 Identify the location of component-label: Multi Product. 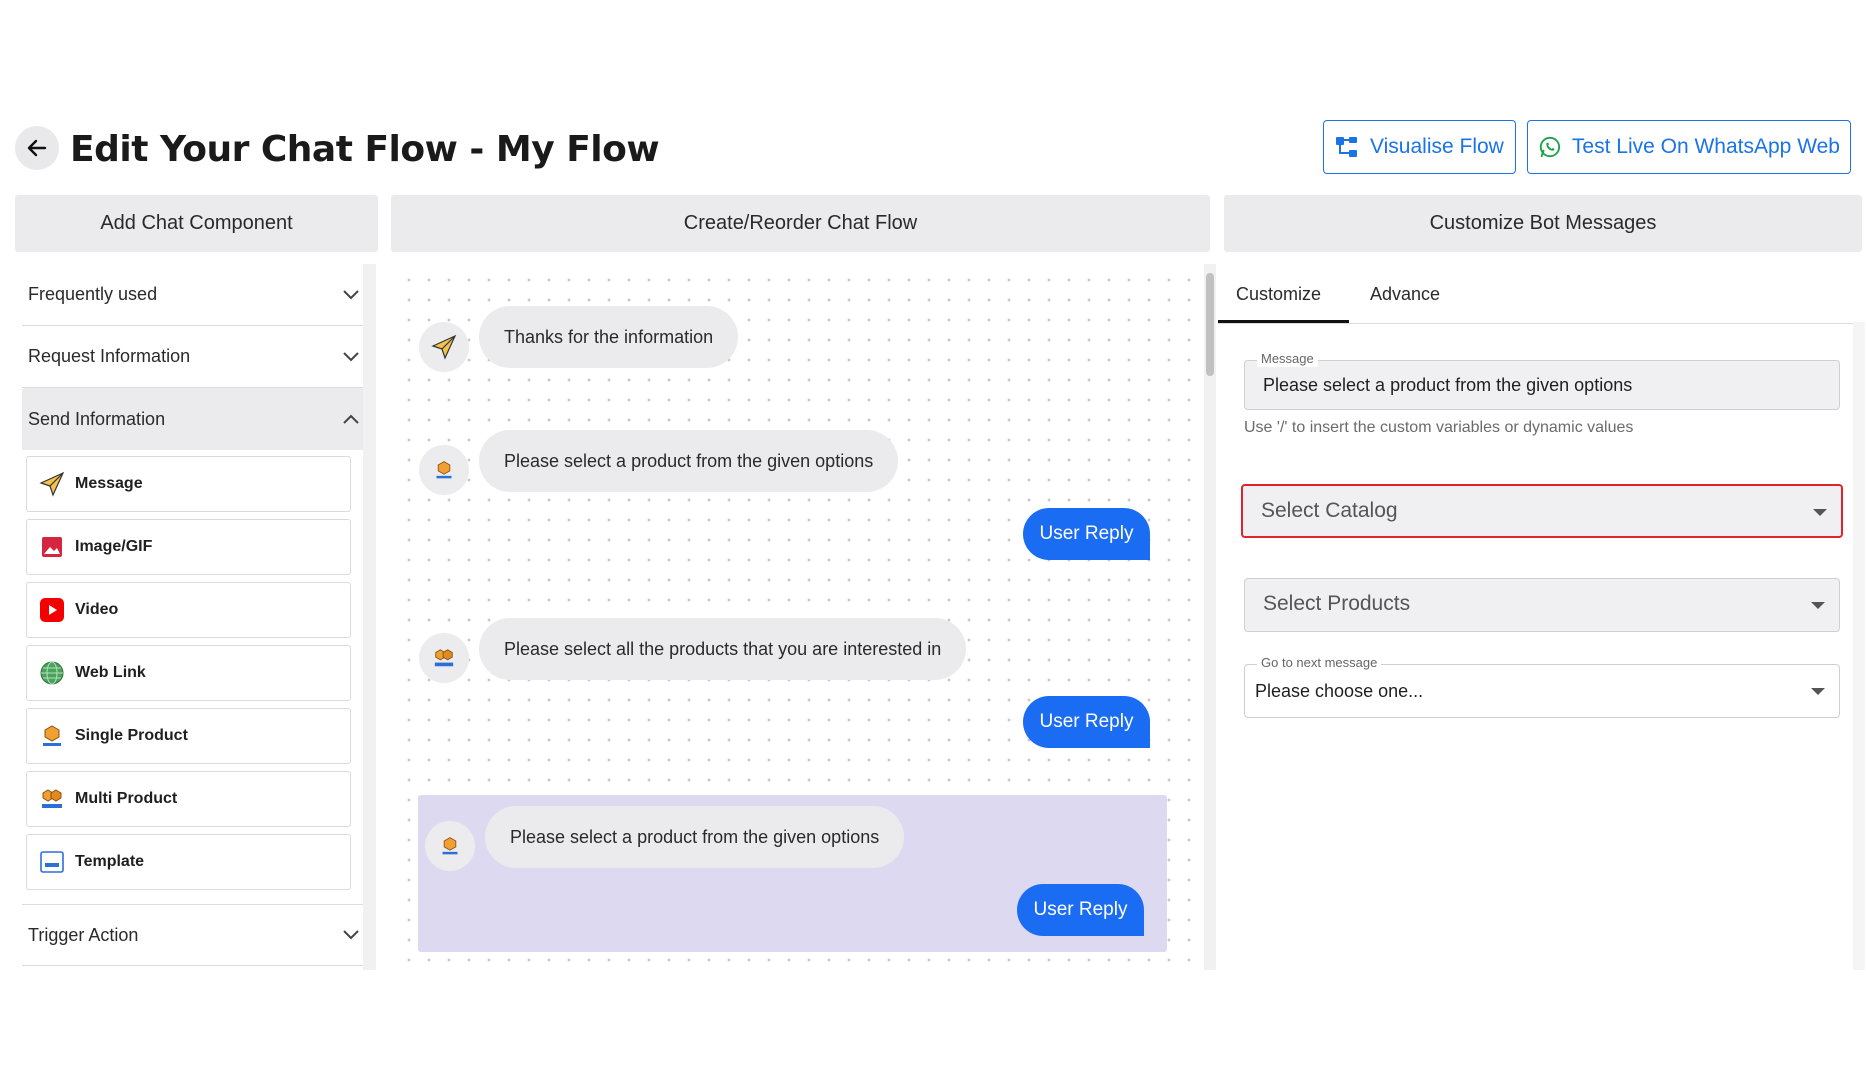
(126, 798).